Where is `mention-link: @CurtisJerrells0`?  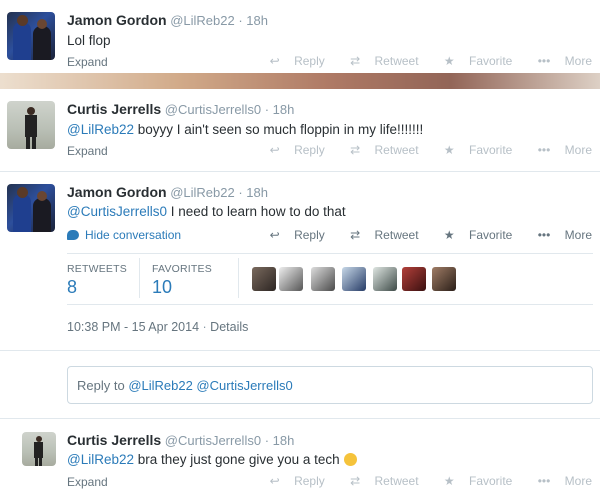 mention-link: @CurtisJerrells0 is located at coordinates (117, 211).